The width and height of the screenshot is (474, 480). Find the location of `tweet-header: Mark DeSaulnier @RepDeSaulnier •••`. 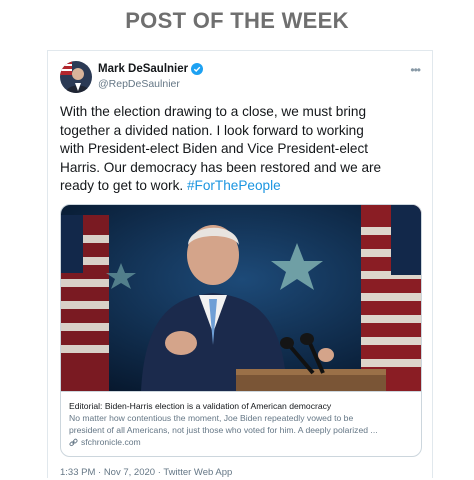

tweet-header: Mark DeSaulnier @RepDeSaulnier ••• is located at coordinates (240, 79).